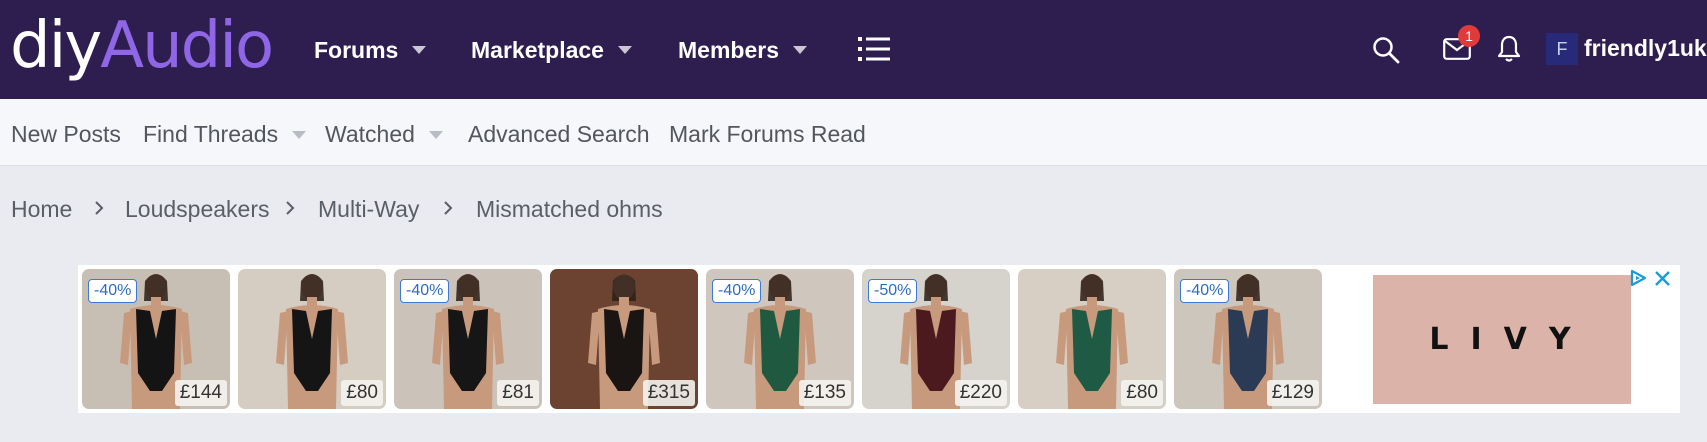  I want to click on adchoices-icon, so click(1638, 278).